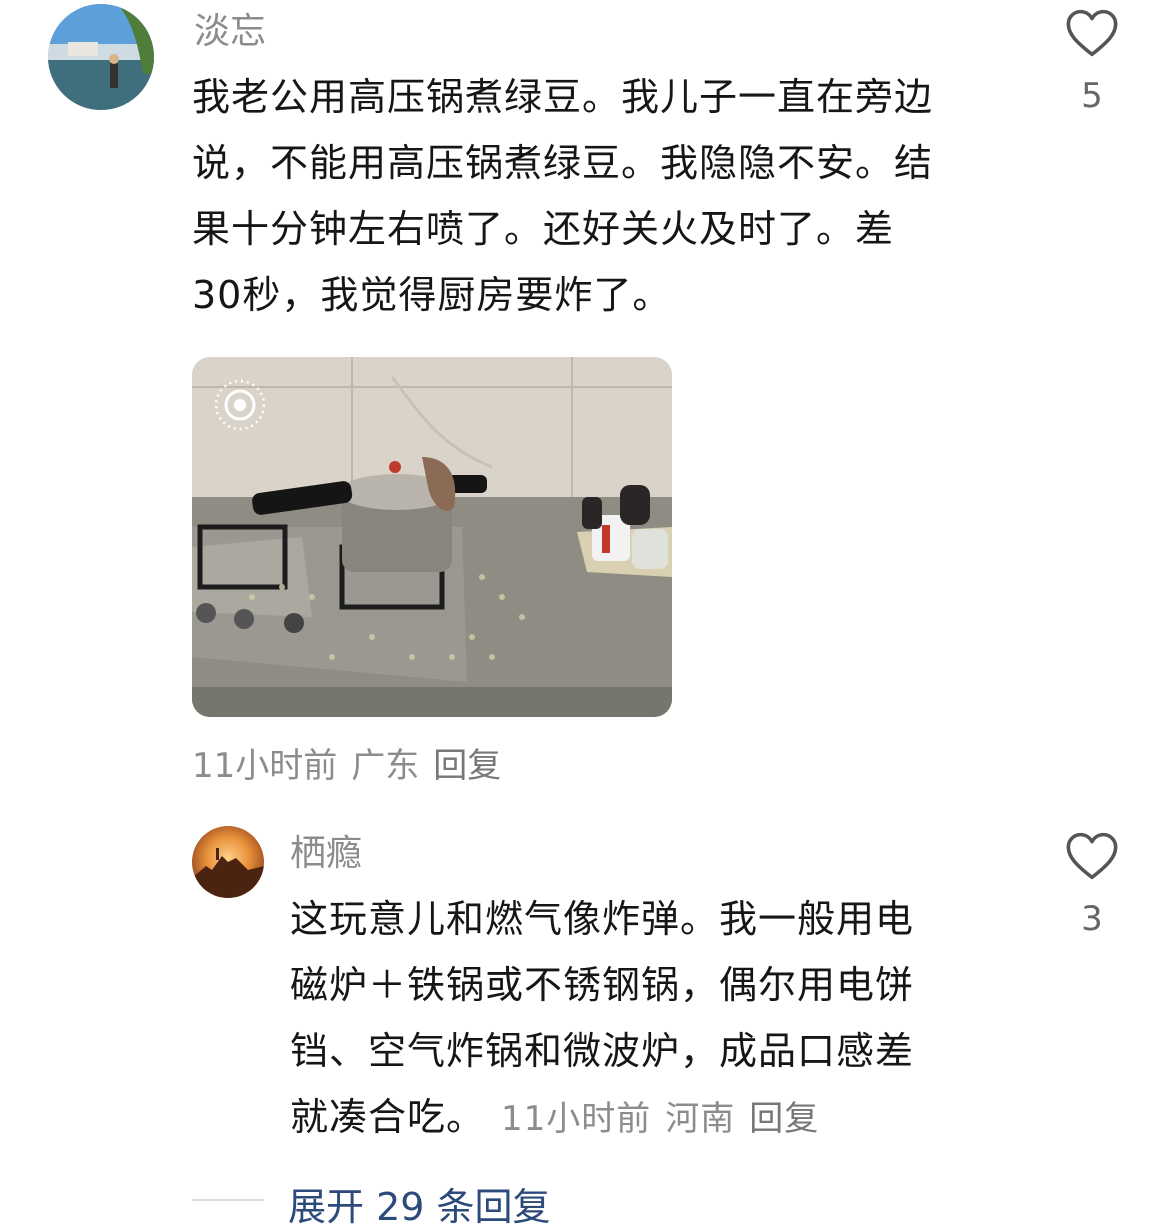 Image resolution: width=1170 pixels, height=1231 pixels. I want to click on location: 河南, so click(700, 1119).